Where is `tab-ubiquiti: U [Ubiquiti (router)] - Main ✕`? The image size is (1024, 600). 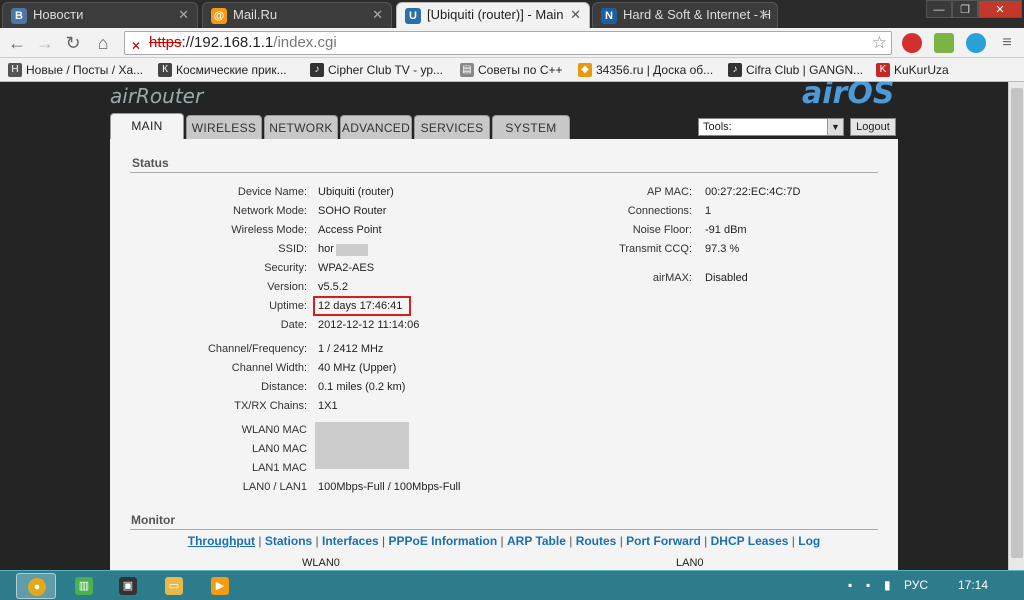 tab-ubiquiti: U [Ubiquiti (router)] - Main ✕ is located at coordinates (493, 15).